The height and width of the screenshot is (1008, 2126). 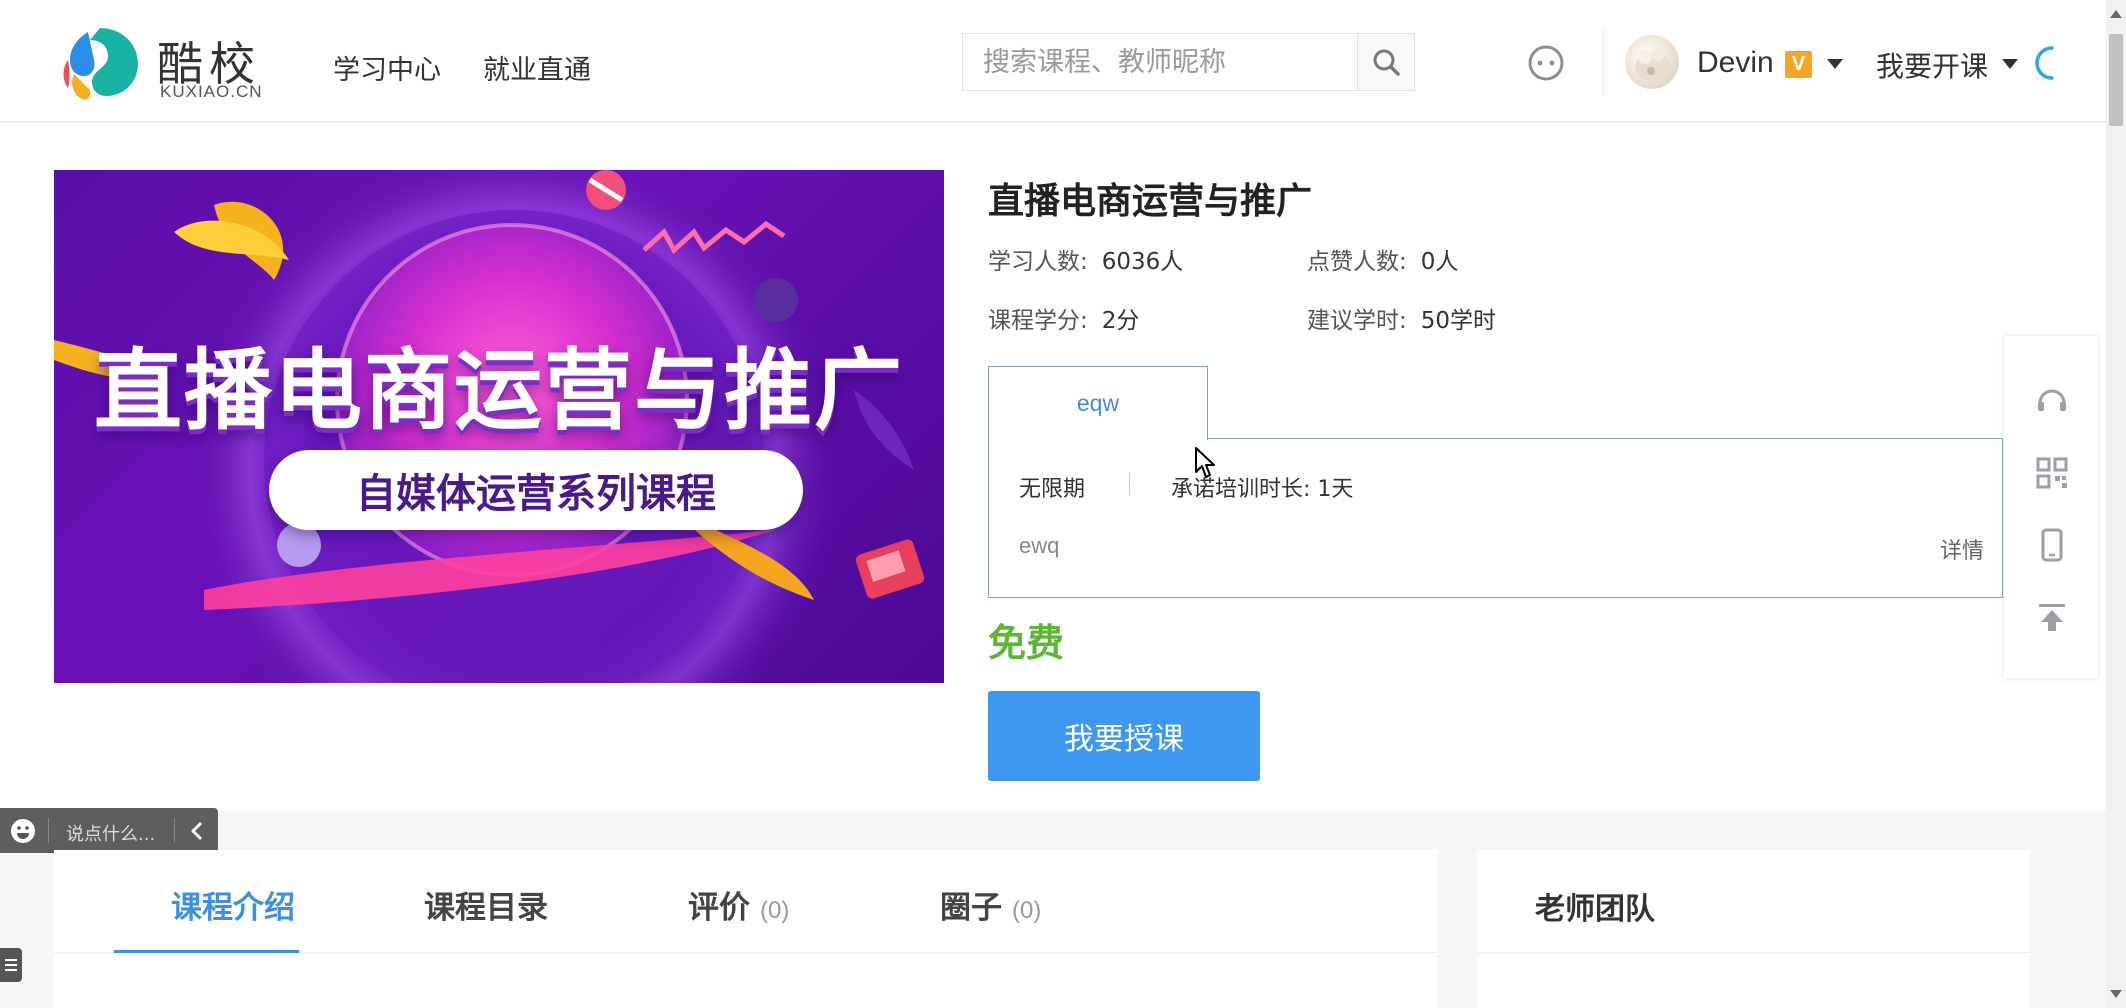 I want to click on stat-hours: 建议学时: 50学时, so click(x=1401, y=318).